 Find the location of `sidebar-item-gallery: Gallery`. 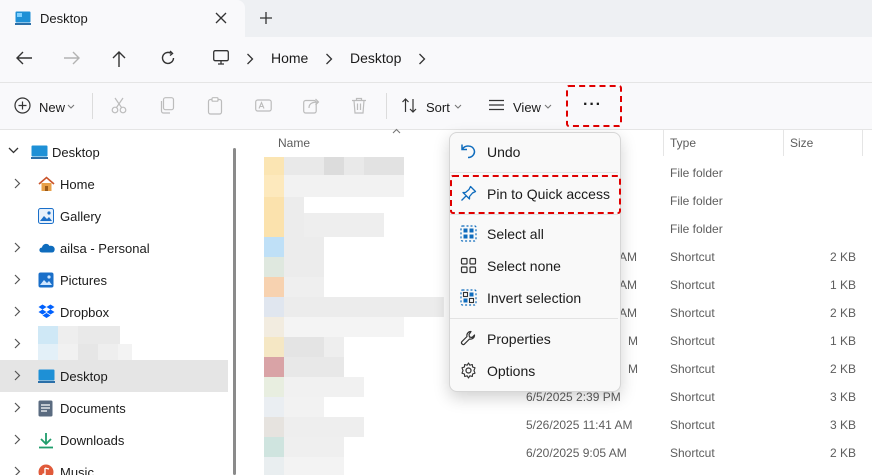

sidebar-item-gallery: Gallery is located at coordinates (114, 216).